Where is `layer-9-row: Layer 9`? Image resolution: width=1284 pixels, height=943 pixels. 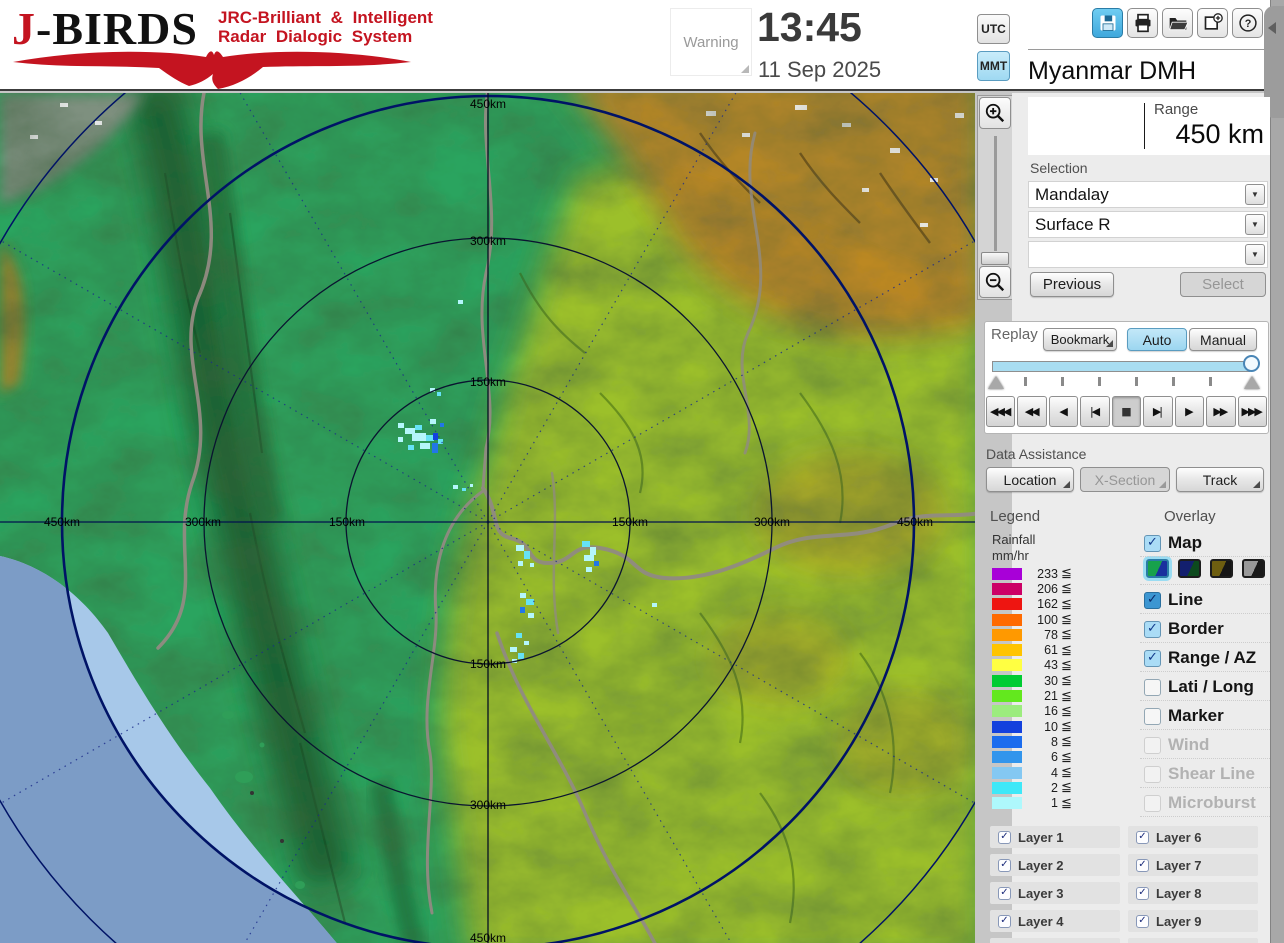
layer-9-row: Layer 9 is located at coordinates (1193, 921).